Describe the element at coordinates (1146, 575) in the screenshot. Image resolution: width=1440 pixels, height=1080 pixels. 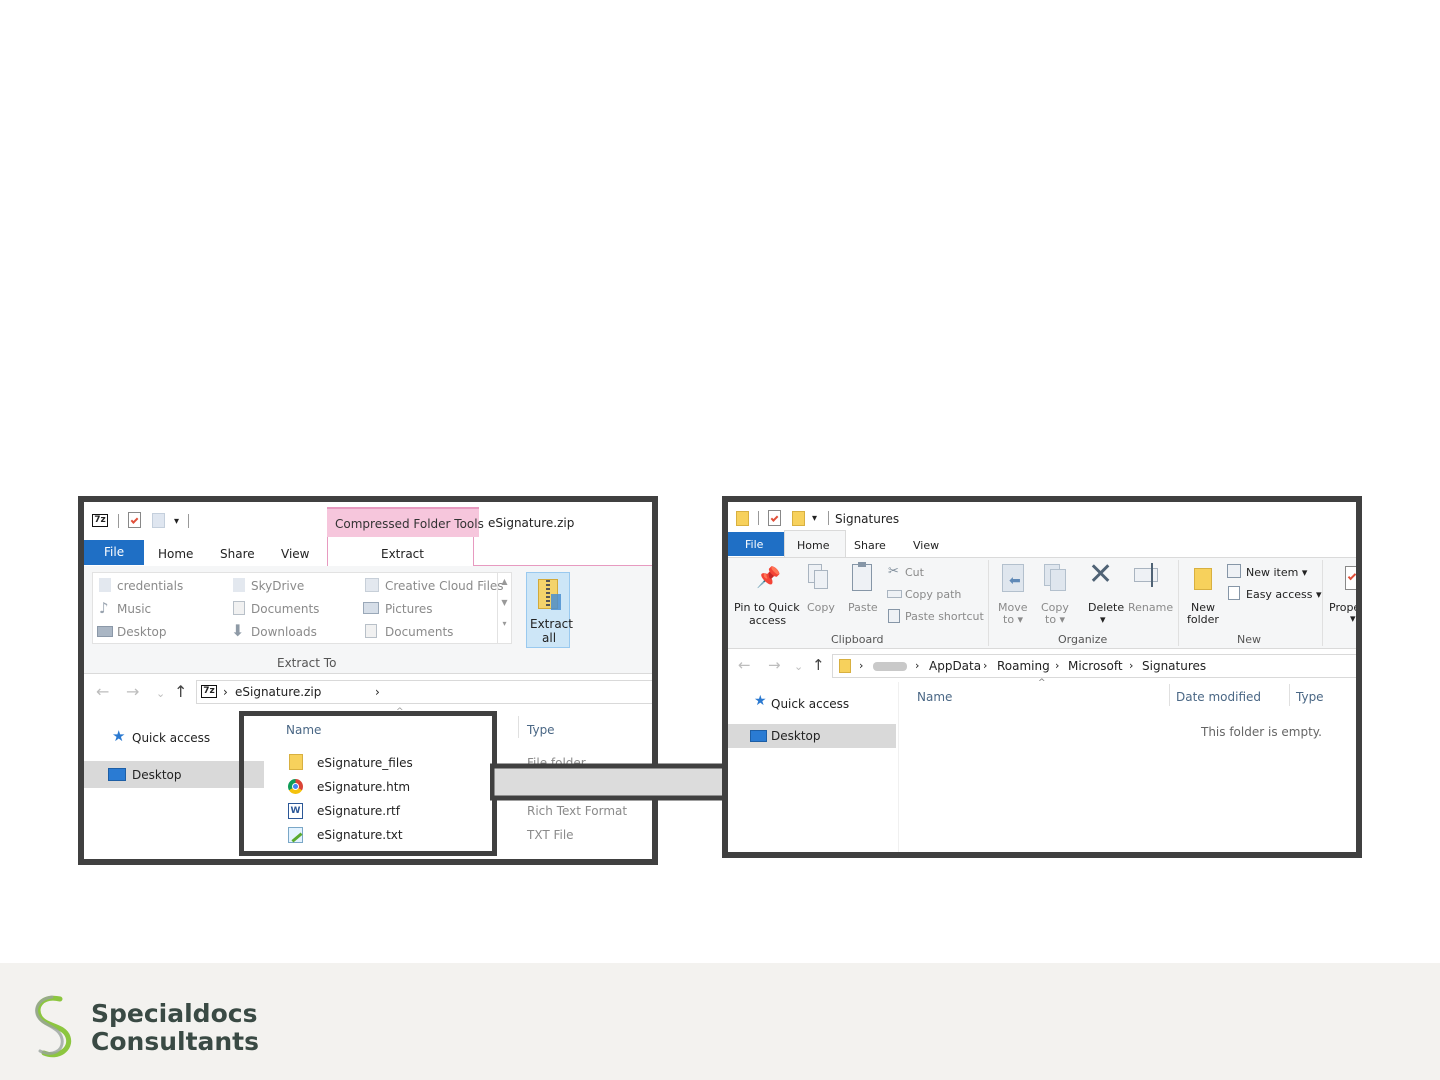
I see `rename-icon` at that location.